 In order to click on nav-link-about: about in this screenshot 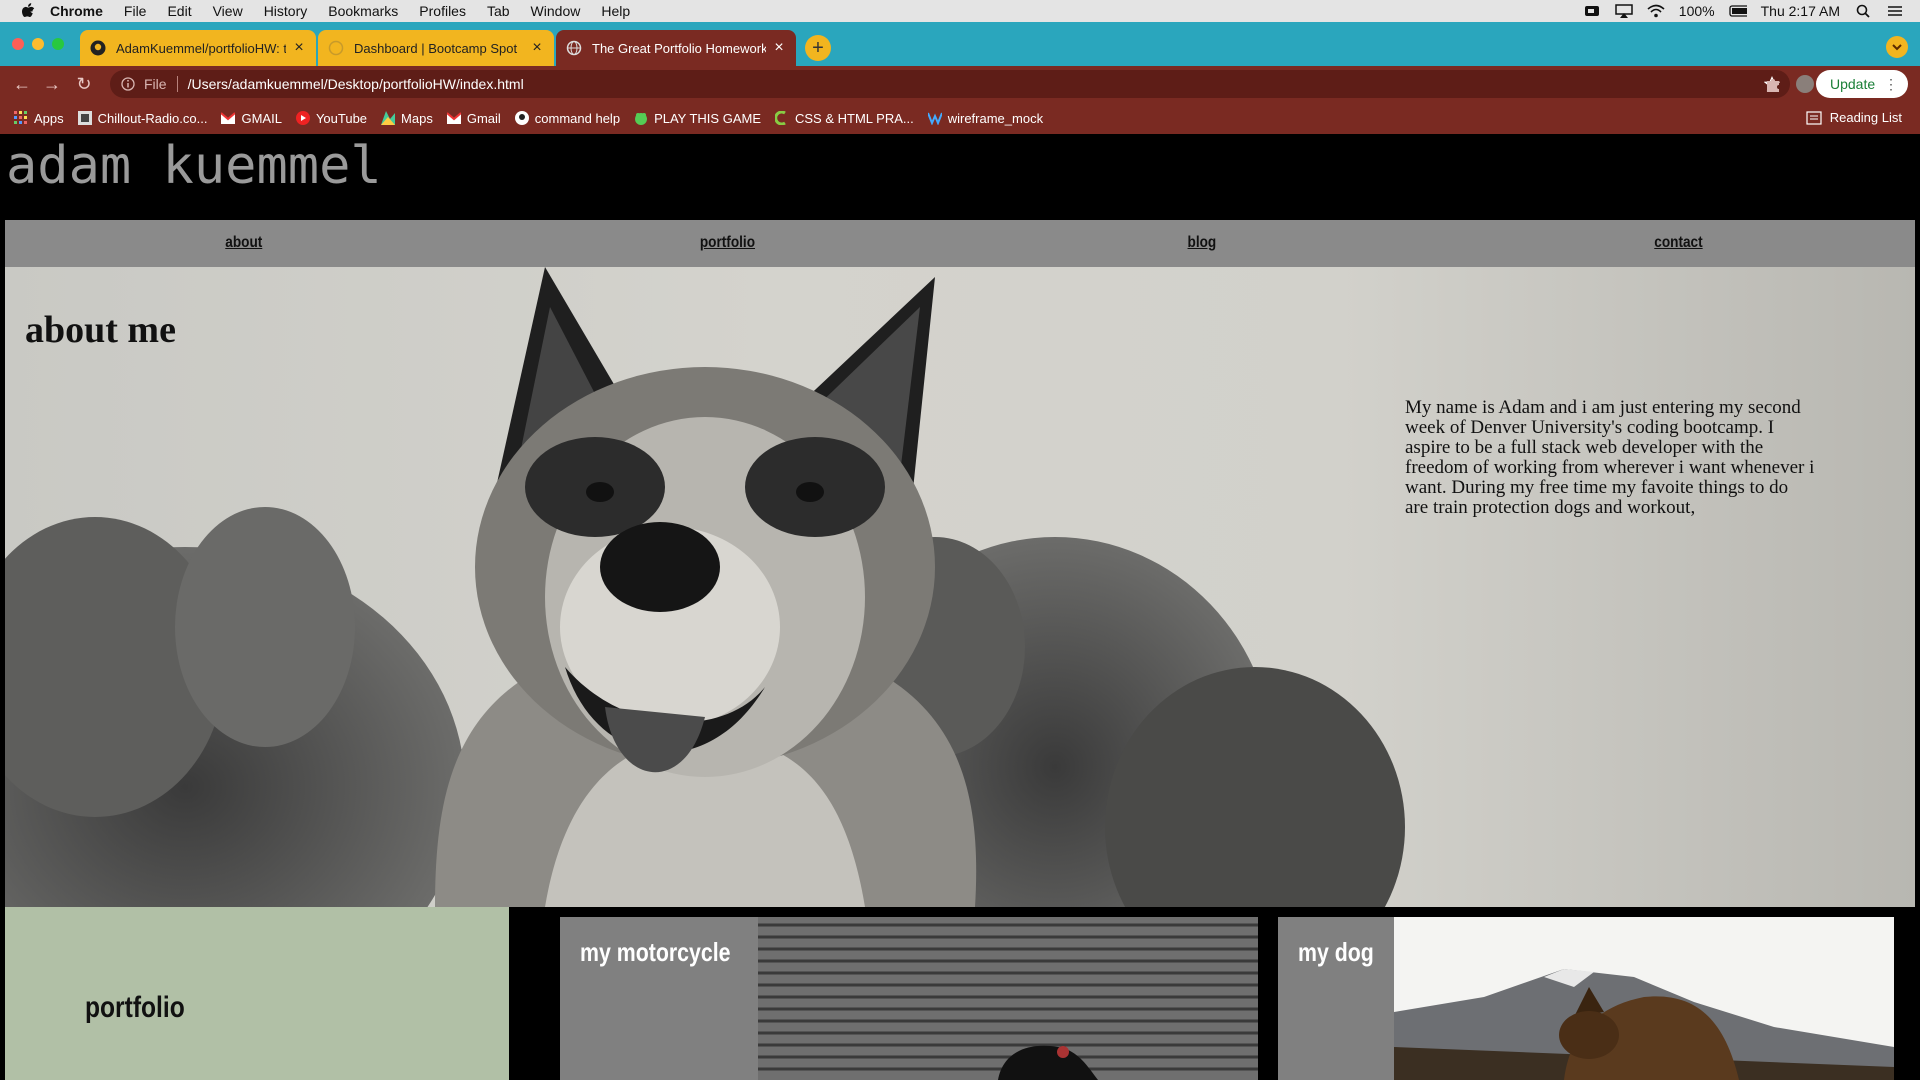, I will do `click(243, 243)`.